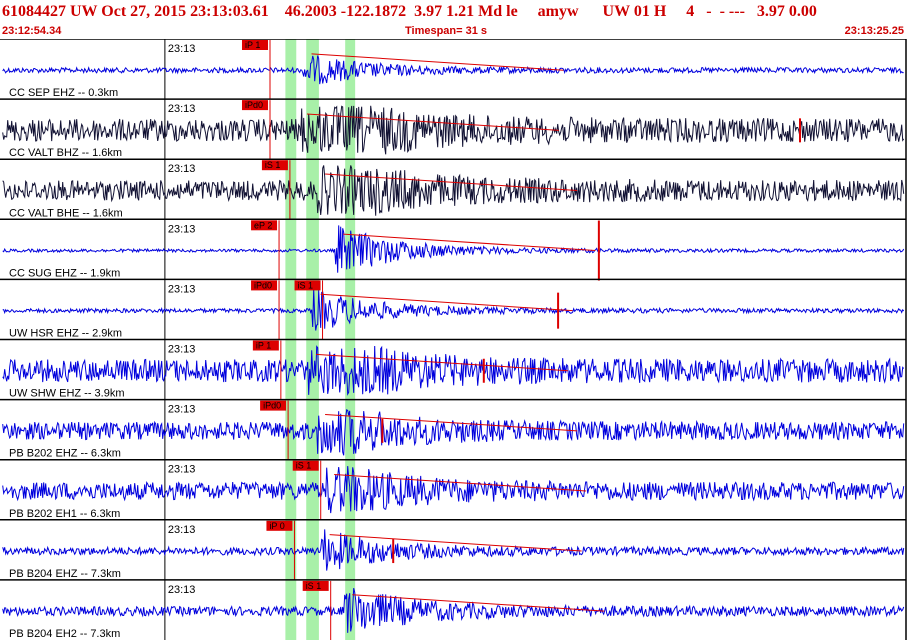 The image size is (908, 640). I want to click on station-label: CC SEP EHZ -- 0.3km, so click(63, 93).